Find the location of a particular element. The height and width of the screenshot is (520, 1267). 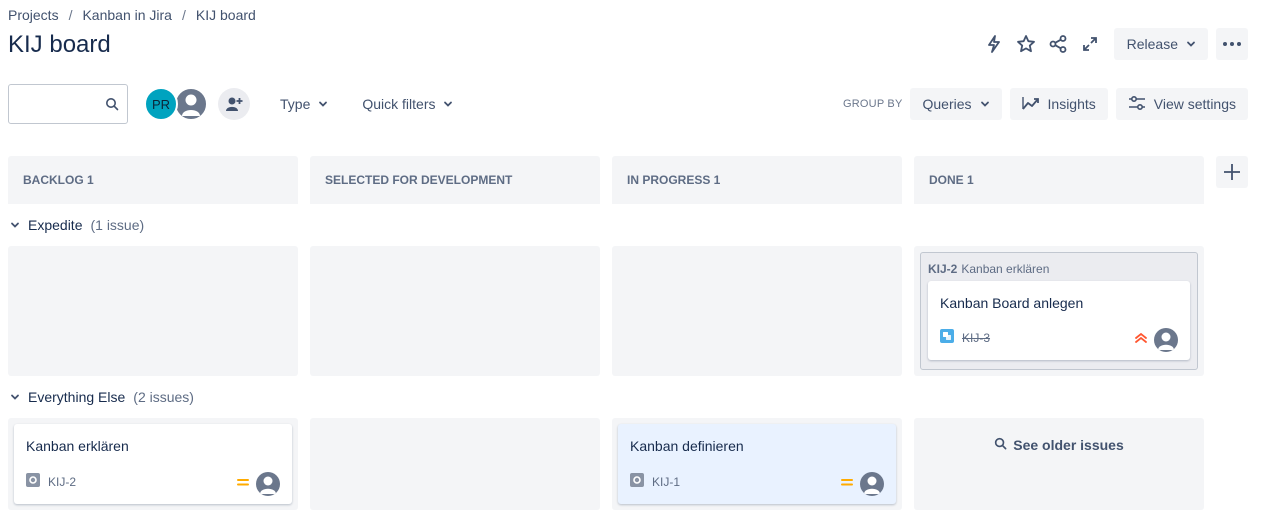

view-settings-label: View settings is located at coordinates (1194, 104).